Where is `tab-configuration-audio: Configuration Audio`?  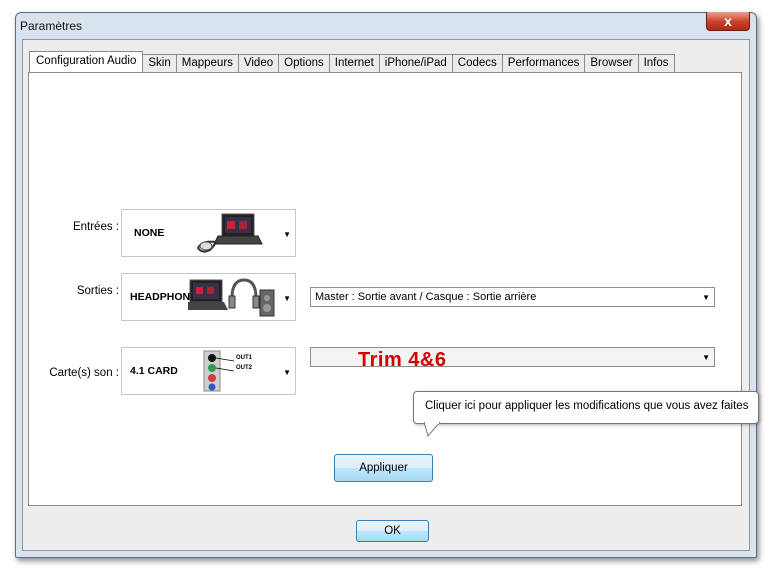
tab-configuration-audio: Configuration Audio is located at coordinates (86, 61).